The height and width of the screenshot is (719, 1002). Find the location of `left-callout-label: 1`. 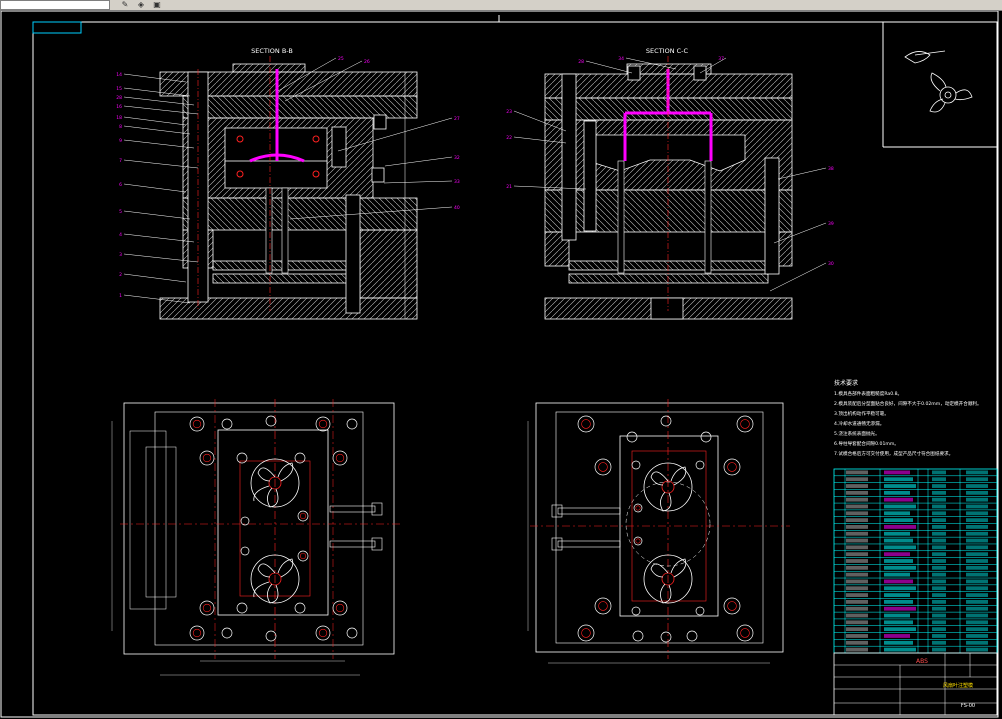

left-callout-label: 1 is located at coordinates (120, 296).